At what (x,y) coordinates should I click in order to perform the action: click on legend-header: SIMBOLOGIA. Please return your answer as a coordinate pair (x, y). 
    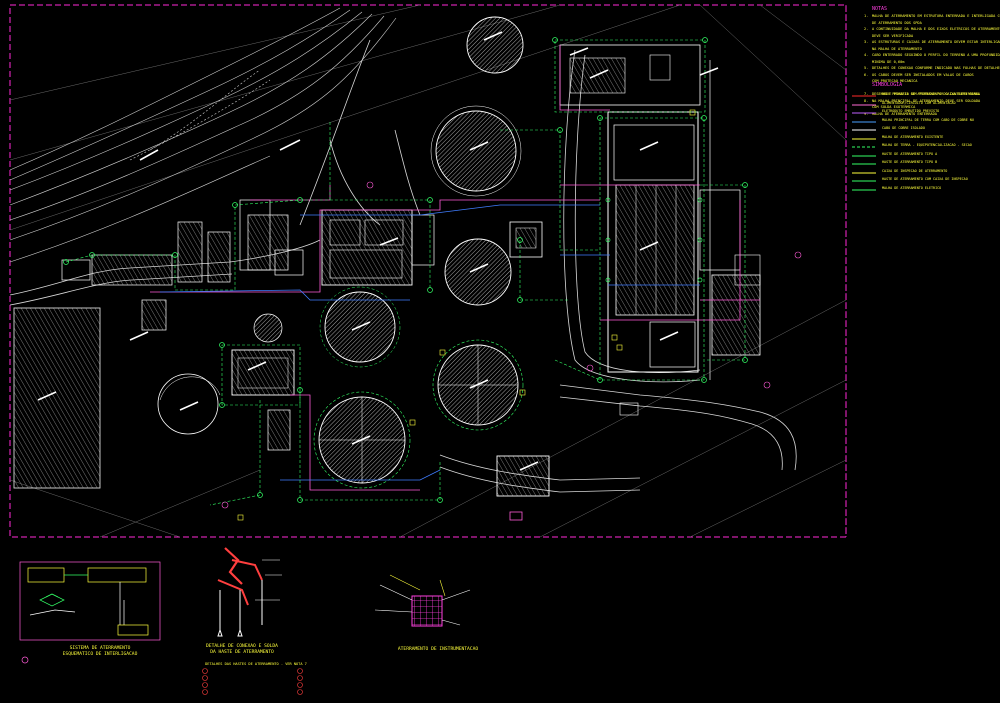
    Looking at the image, I should click on (887, 85).